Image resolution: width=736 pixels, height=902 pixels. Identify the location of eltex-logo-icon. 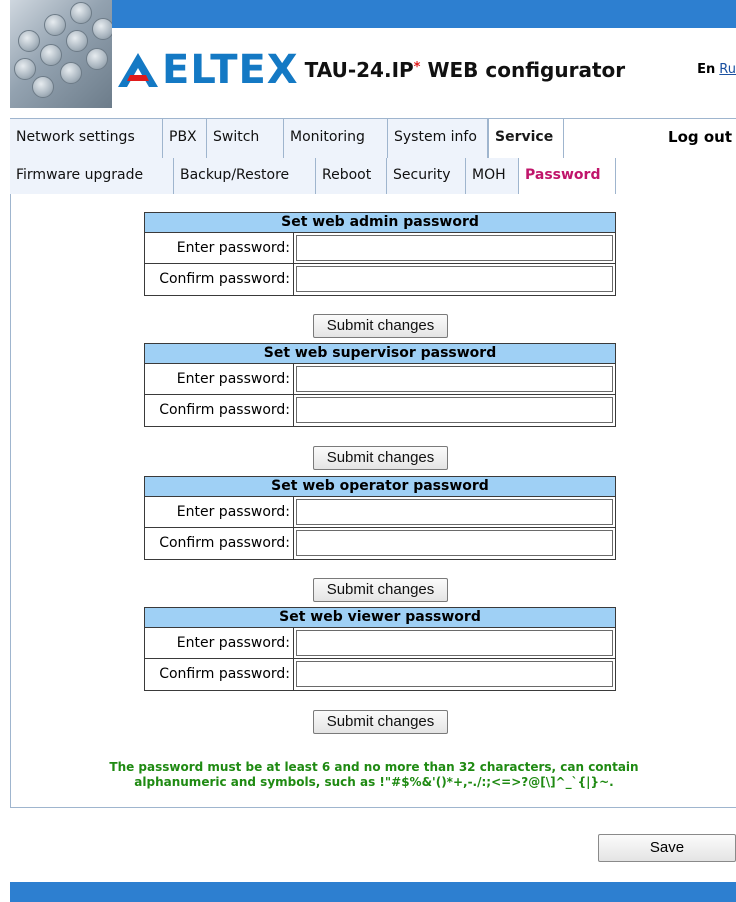
(138, 70).